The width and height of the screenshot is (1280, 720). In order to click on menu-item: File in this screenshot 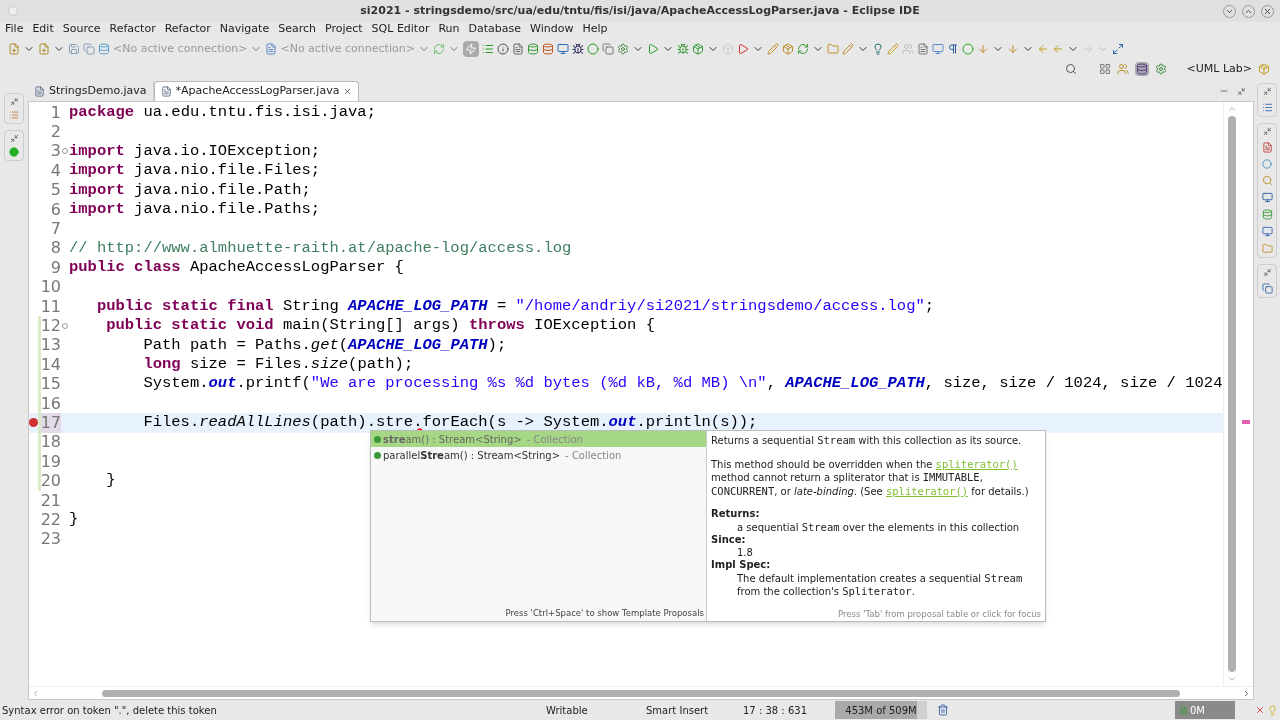, I will do `click(14, 29)`.